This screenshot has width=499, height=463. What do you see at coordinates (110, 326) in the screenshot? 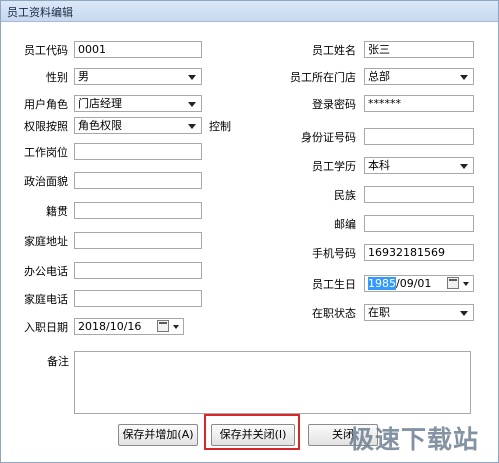
I see `hire-date-value: 2018/10/16` at bounding box center [110, 326].